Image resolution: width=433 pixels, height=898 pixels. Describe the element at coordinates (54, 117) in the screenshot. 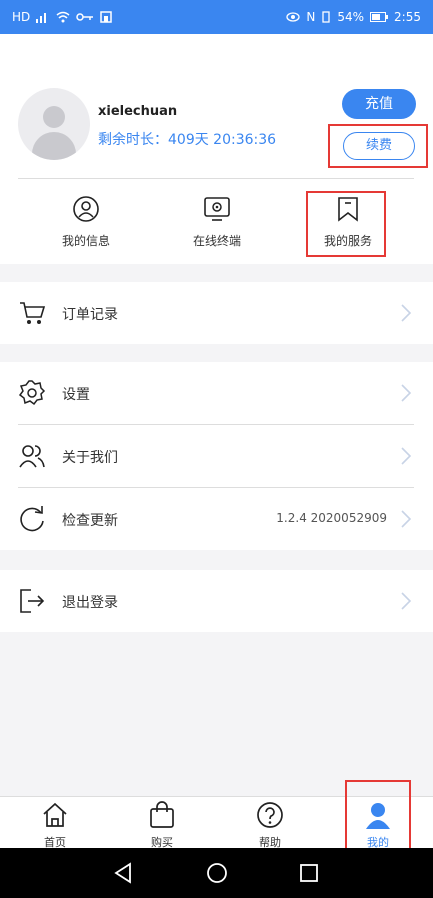

I see `avatar-head` at that location.